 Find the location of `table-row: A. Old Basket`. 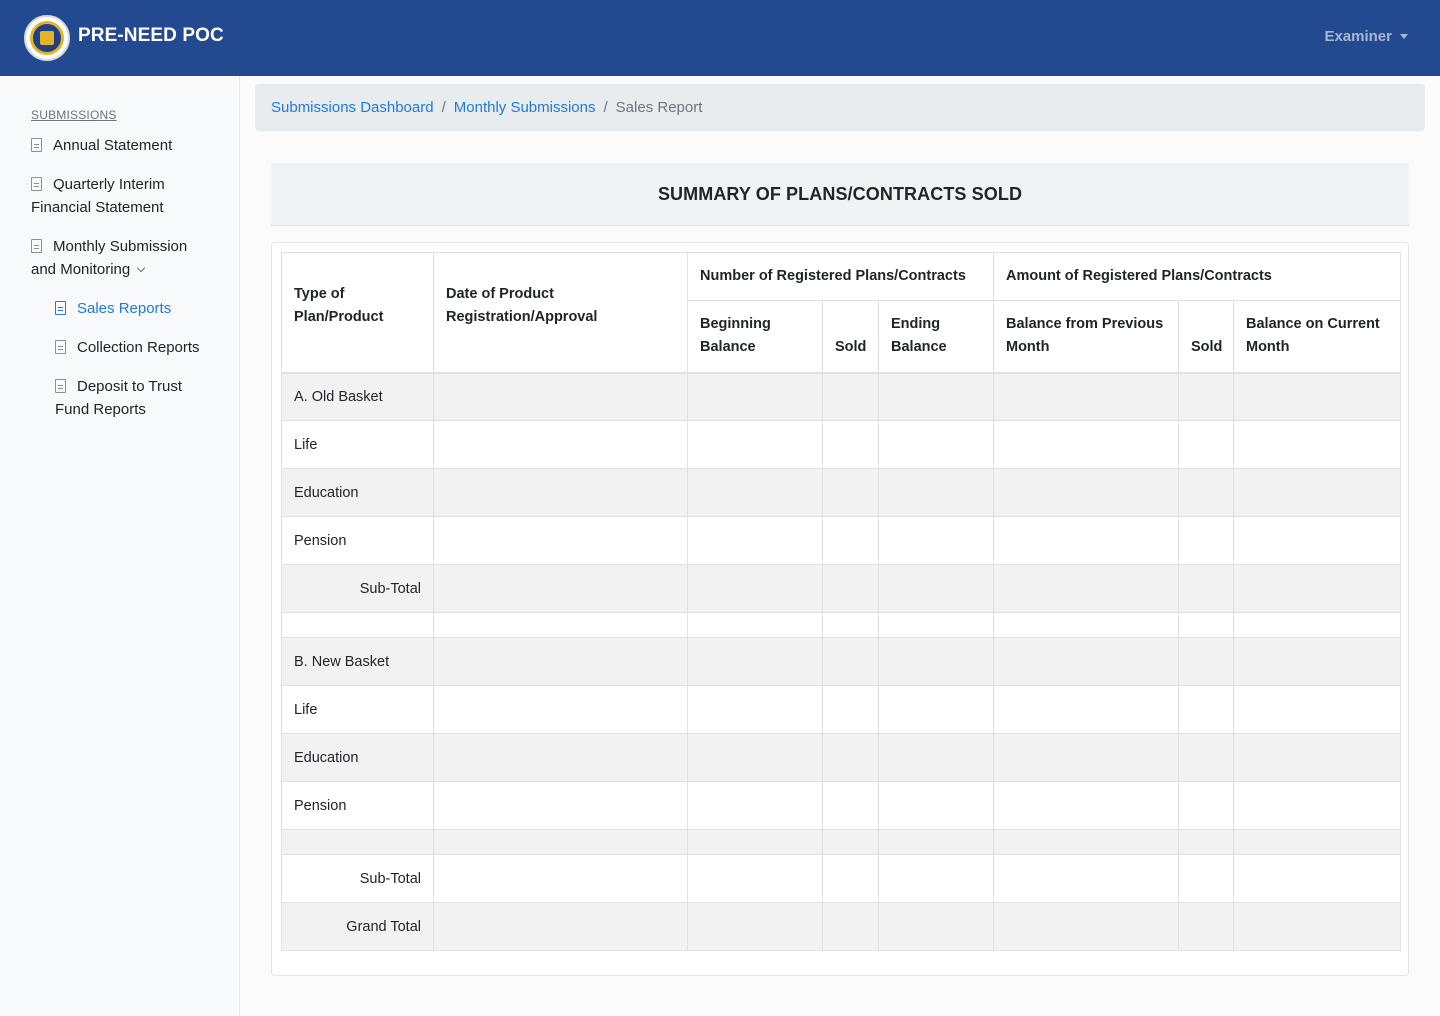

table-row: A. Old Basket is located at coordinates (841, 396).